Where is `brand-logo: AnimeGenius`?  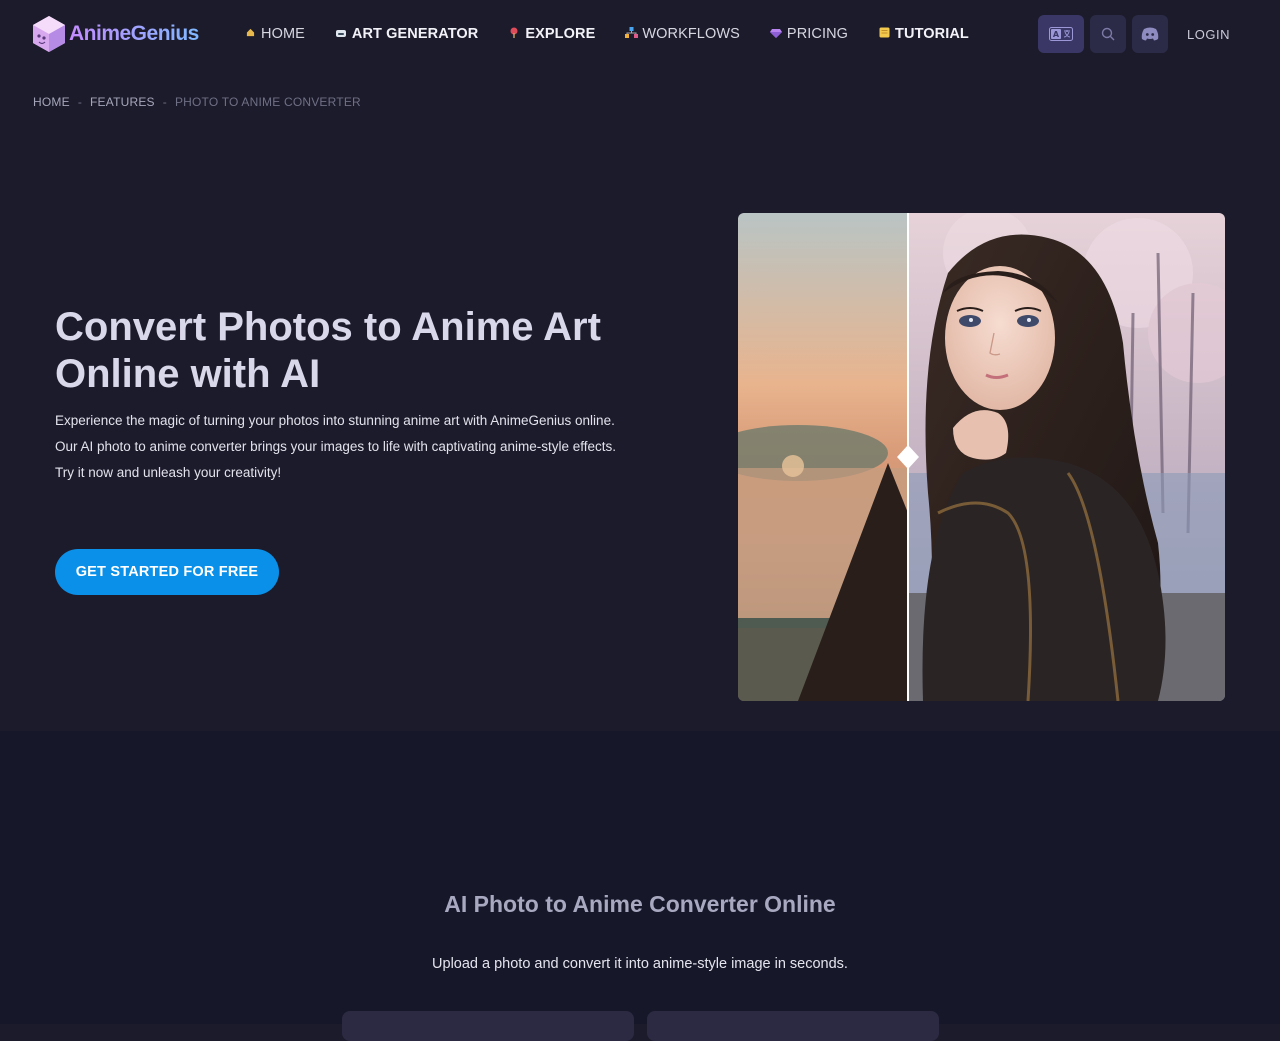 brand-logo: AnimeGenius is located at coordinates (115, 34).